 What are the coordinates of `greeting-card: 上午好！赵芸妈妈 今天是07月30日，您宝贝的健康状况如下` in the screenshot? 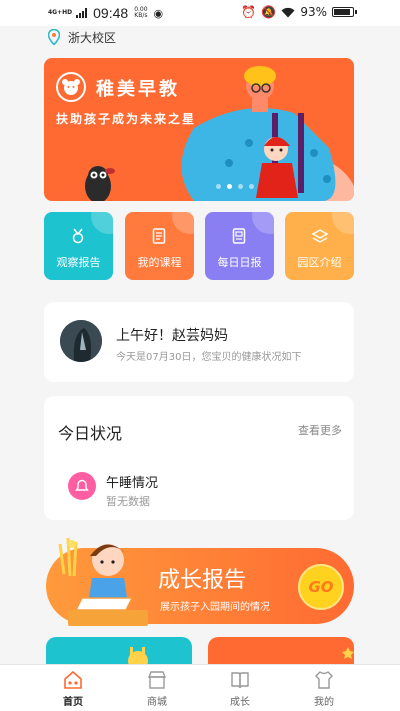 It's located at (199, 342).